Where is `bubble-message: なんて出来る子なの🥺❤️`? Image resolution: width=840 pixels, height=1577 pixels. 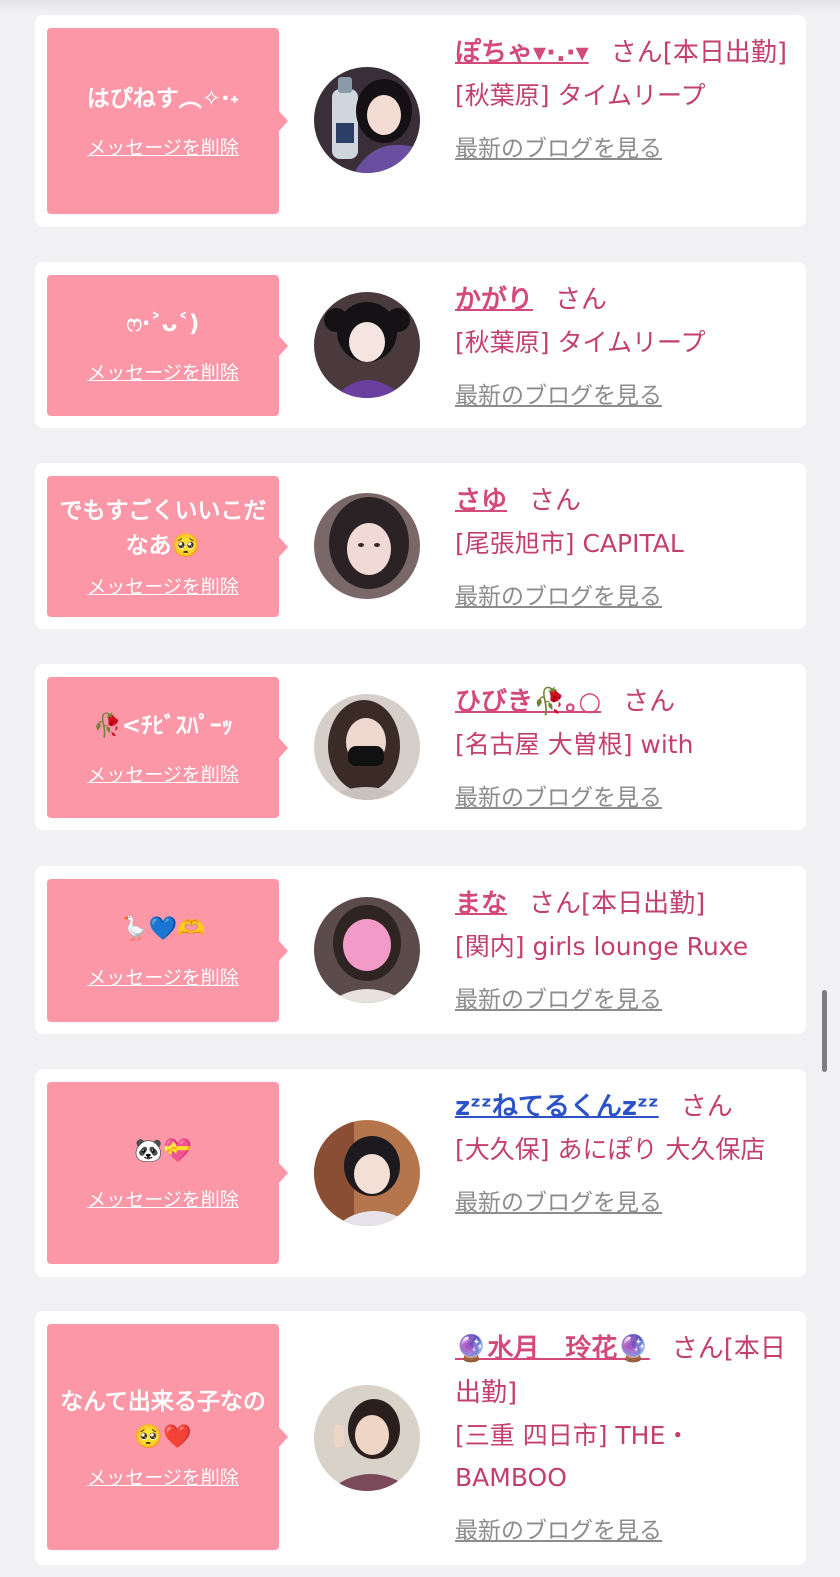
bubble-message: なんて出来る子なの🥺❤️ is located at coordinates (163, 1419).